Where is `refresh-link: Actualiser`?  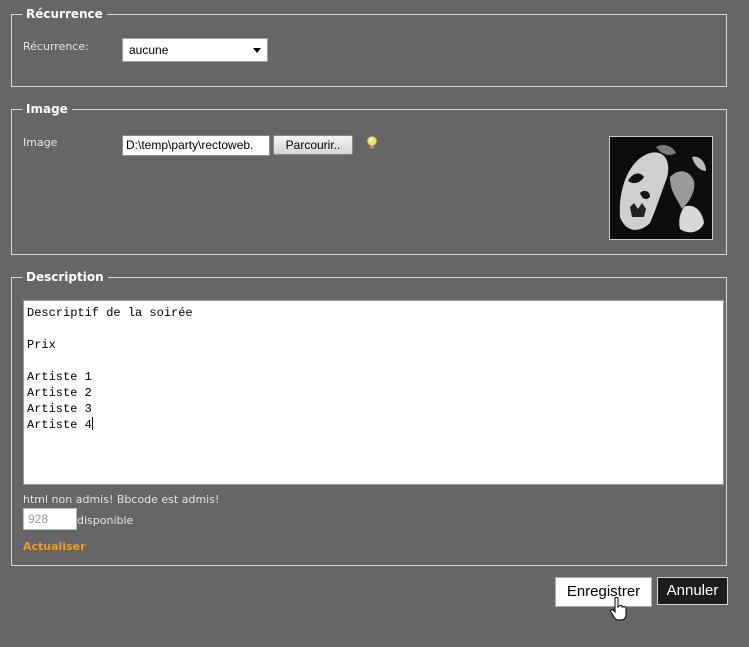
refresh-link: Actualiser is located at coordinates (54, 546).